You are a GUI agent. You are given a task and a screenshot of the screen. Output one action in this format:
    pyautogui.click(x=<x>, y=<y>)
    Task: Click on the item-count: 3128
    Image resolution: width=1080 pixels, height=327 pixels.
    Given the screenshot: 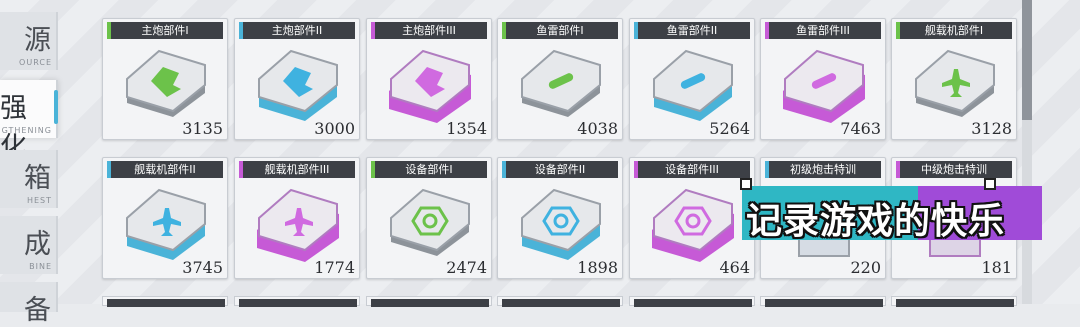 What is the action you would take?
    pyautogui.click(x=991, y=128)
    